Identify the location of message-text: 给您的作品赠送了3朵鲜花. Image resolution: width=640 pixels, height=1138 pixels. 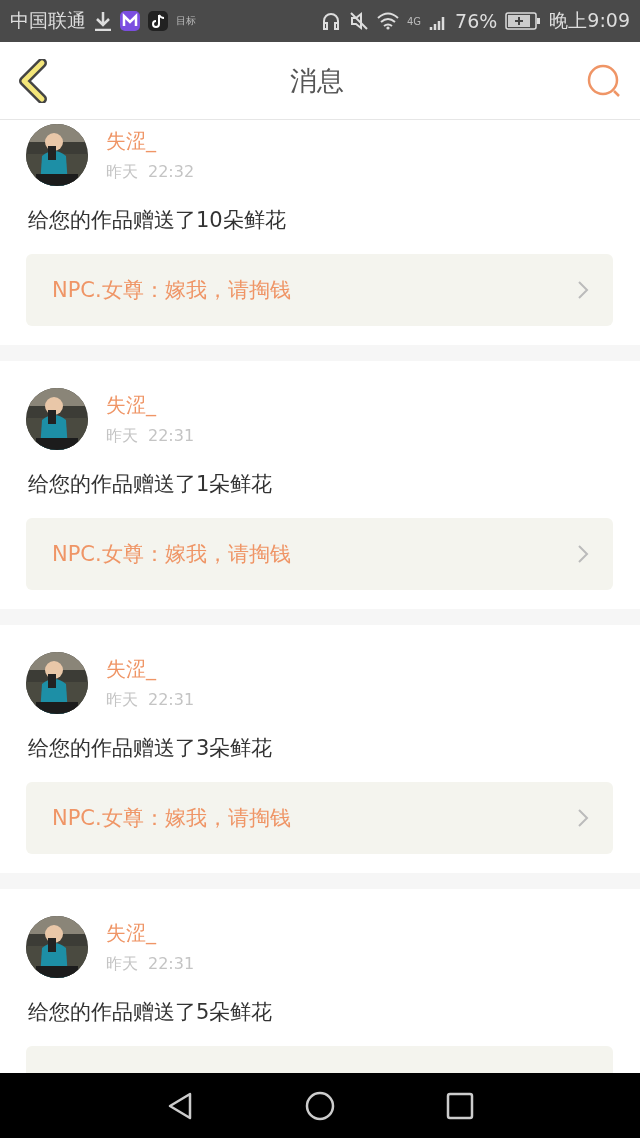
(151, 748).